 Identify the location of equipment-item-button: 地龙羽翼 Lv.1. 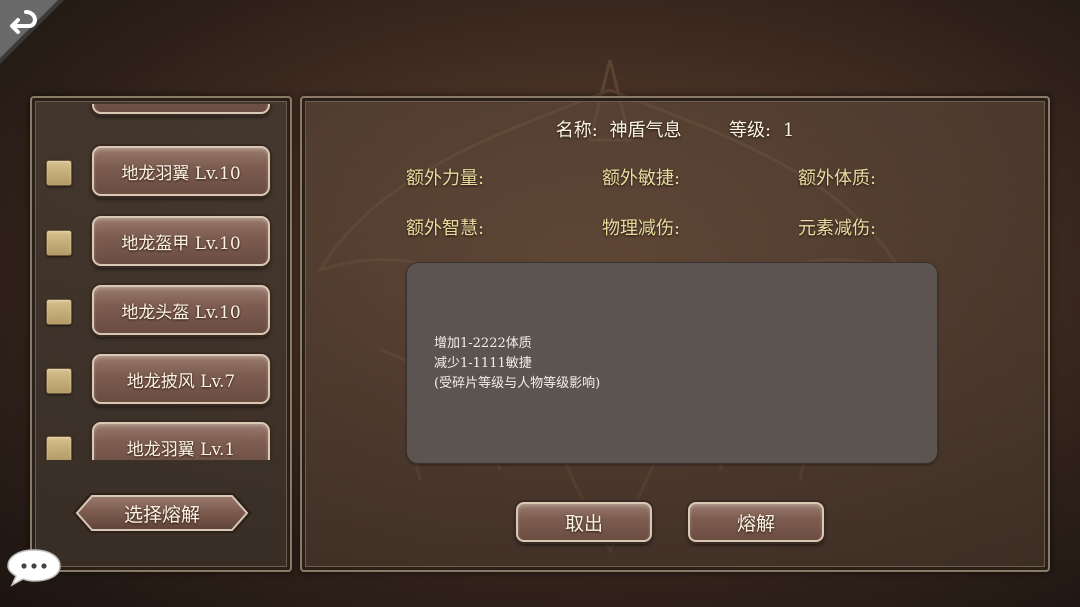
(181, 441).